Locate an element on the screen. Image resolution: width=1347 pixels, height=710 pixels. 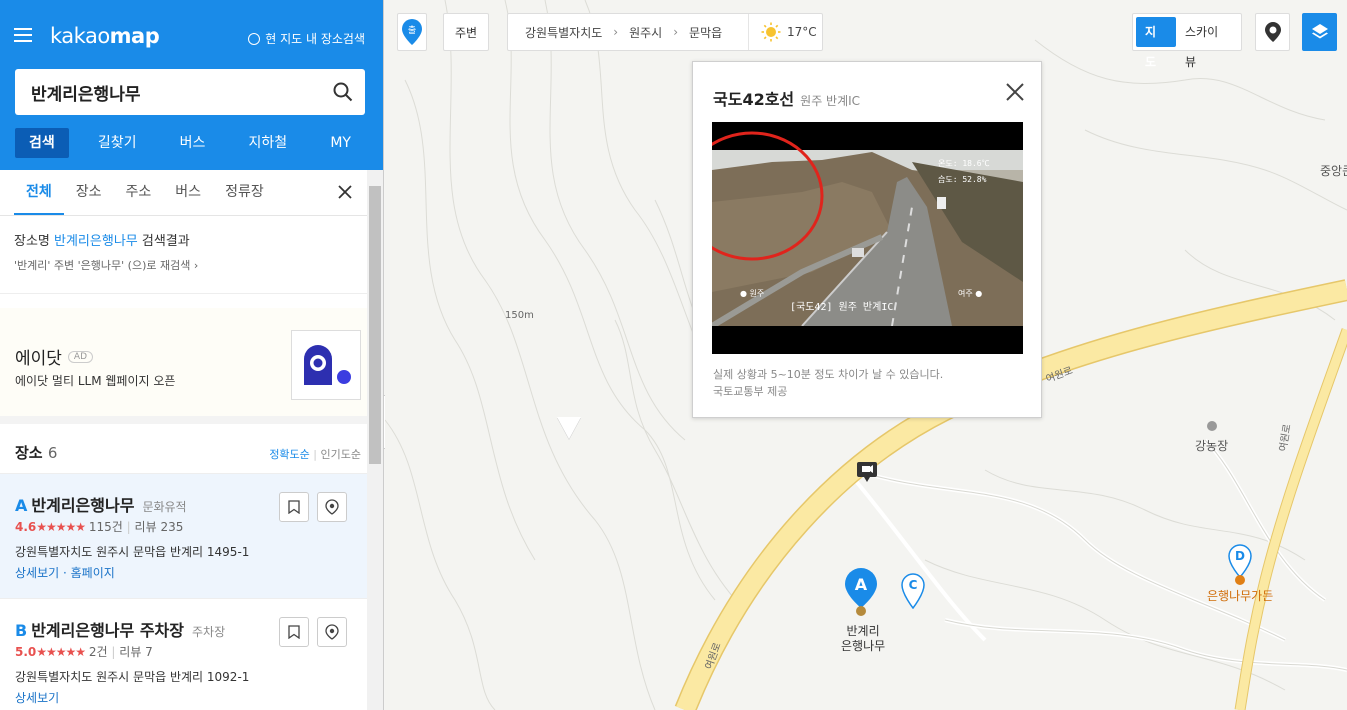
marker-d: D is located at coordinates (1240, 567).